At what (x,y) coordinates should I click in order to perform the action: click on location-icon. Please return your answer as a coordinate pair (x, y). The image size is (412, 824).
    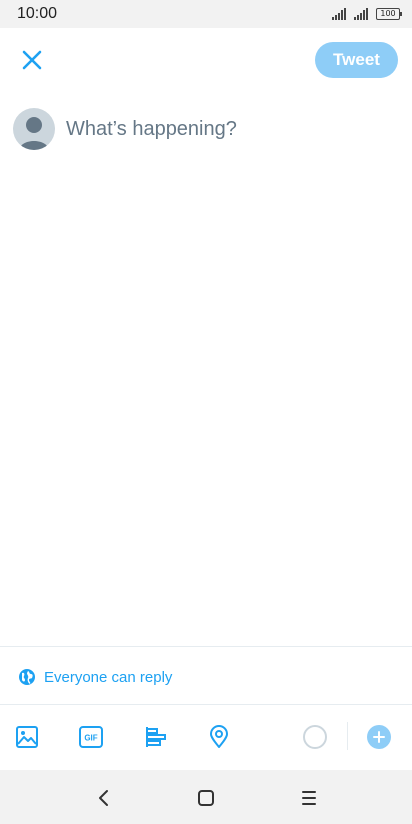
    Looking at the image, I should click on (219, 736).